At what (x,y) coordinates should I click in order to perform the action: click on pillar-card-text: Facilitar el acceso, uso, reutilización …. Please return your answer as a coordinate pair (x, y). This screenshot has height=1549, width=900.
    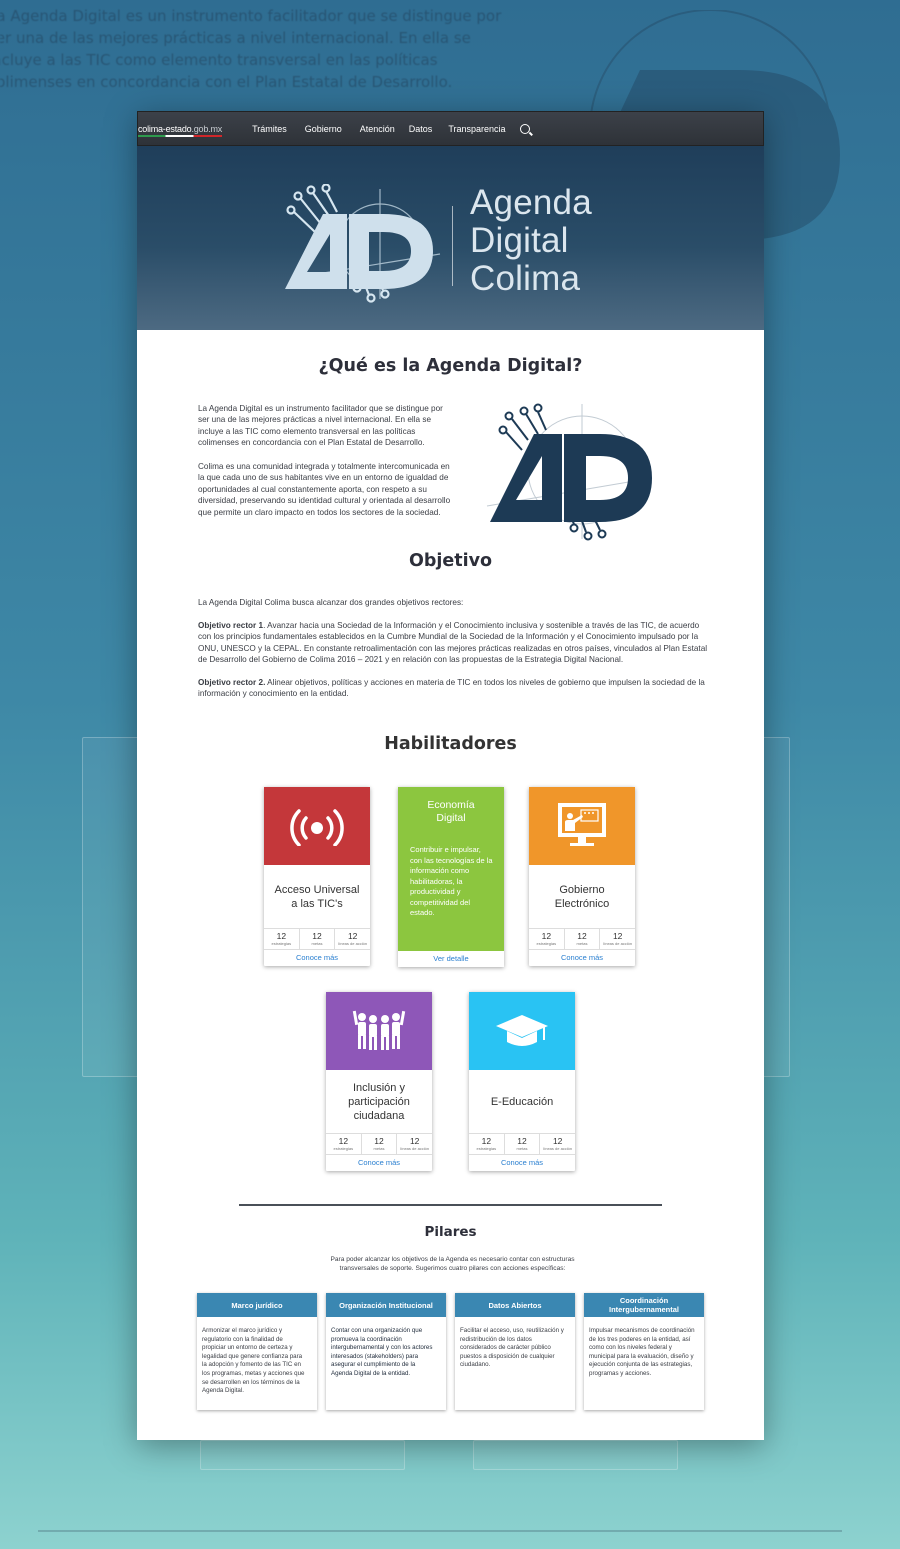
    Looking at the image, I should click on (512, 1348).